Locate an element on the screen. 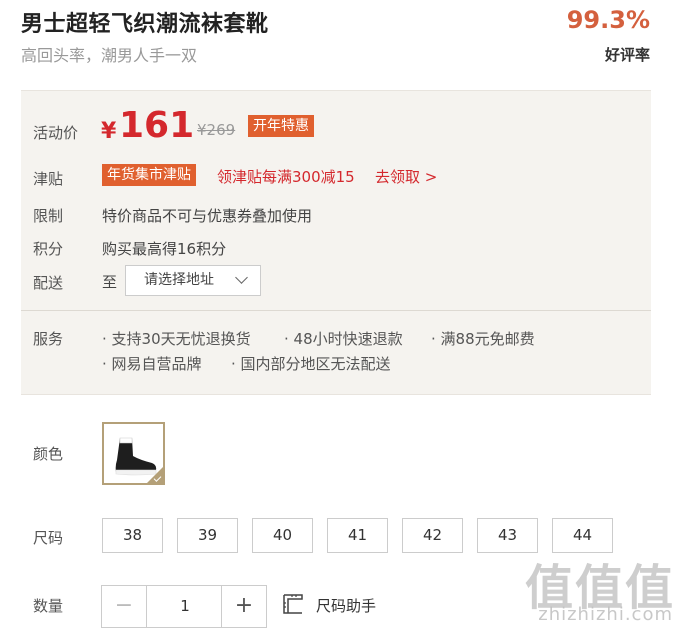 The height and width of the screenshot is (634, 683). points-text: 购买最高得16积分 is located at coordinates (164, 249).